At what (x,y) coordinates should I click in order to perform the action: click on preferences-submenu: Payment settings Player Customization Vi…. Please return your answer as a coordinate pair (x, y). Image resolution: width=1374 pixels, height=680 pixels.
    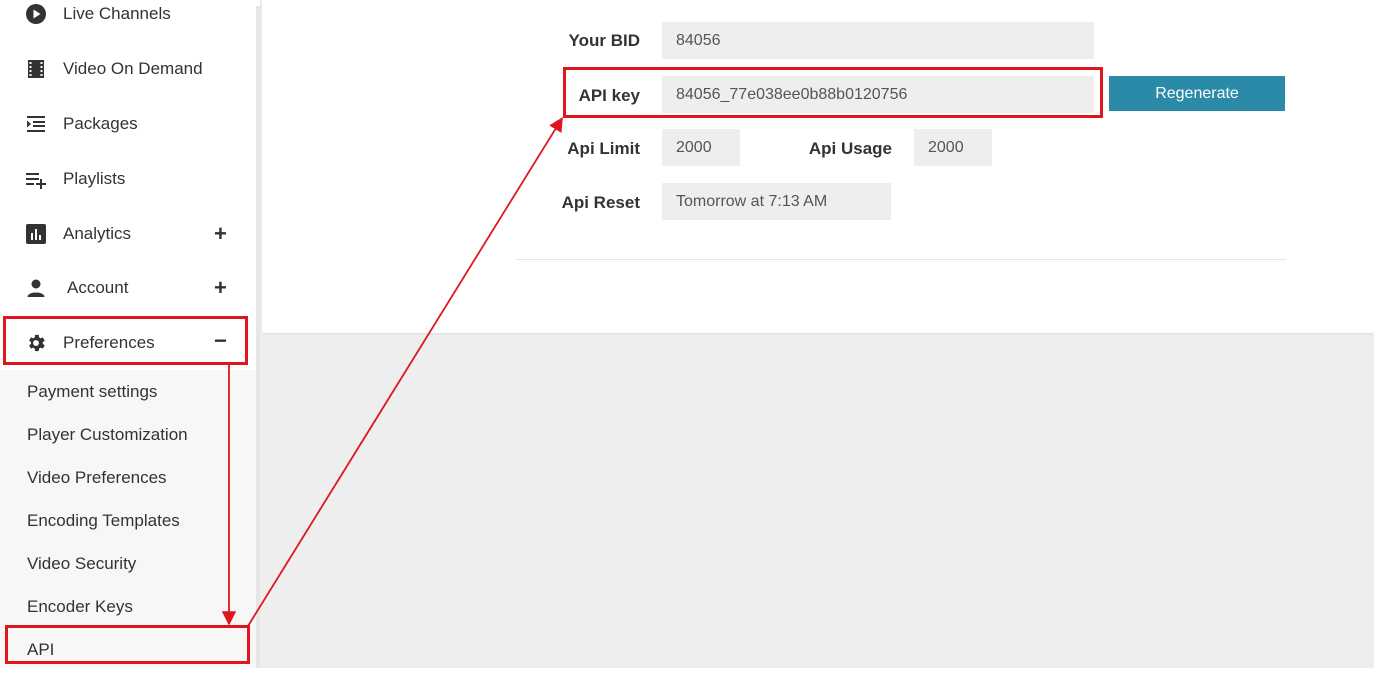
    Looking at the image, I should click on (128, 519).